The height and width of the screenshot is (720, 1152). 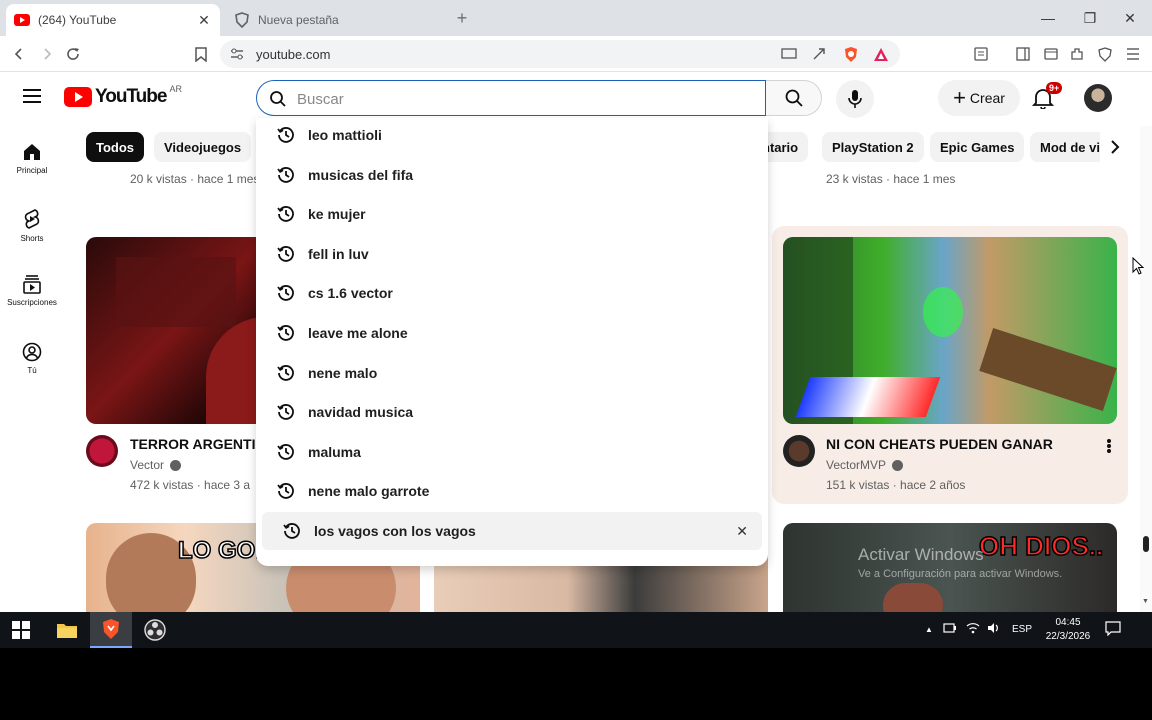 I want to click on start-button, so click(x=21, y=630).